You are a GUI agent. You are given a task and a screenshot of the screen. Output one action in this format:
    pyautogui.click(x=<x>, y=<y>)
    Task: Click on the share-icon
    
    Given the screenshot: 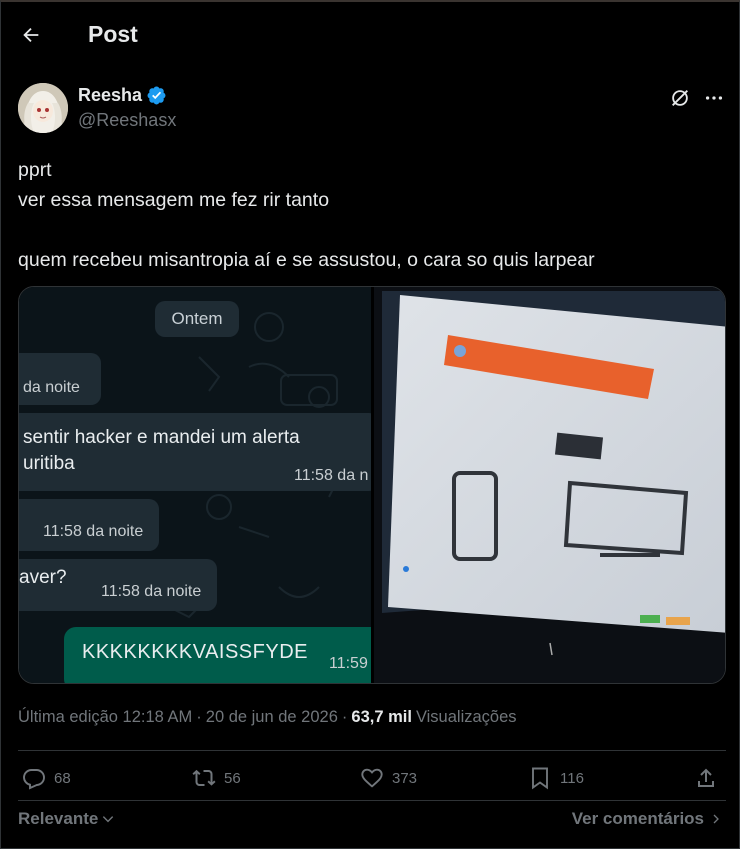 What is the action you would take?
    pyautogui.click(x=706, y=777)
    